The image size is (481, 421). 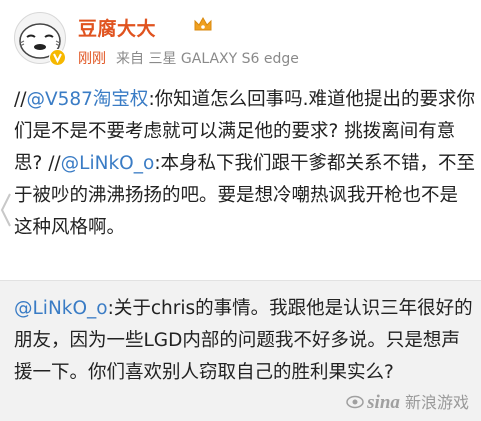 What do you see at coordinates (355, 403) in the screenshot?
I see `sina-eye-logo-icon` at bounding box center [355, 403].